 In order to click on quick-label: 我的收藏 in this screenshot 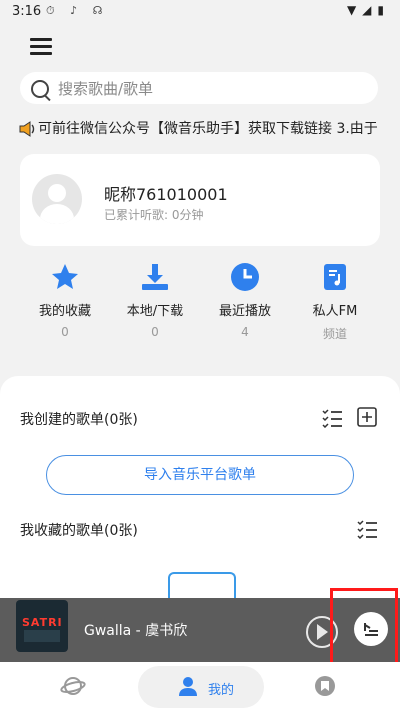, I will do `click(64, 311)`.